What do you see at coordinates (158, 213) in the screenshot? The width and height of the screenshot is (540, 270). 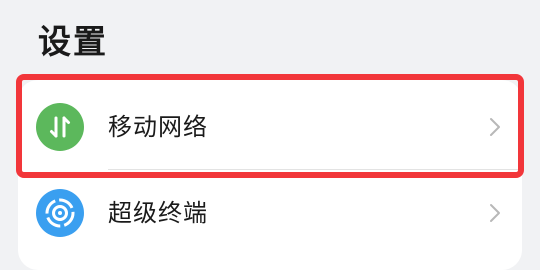 I see `settings-item-label: 超级终端` at bounding box center [158, 213].